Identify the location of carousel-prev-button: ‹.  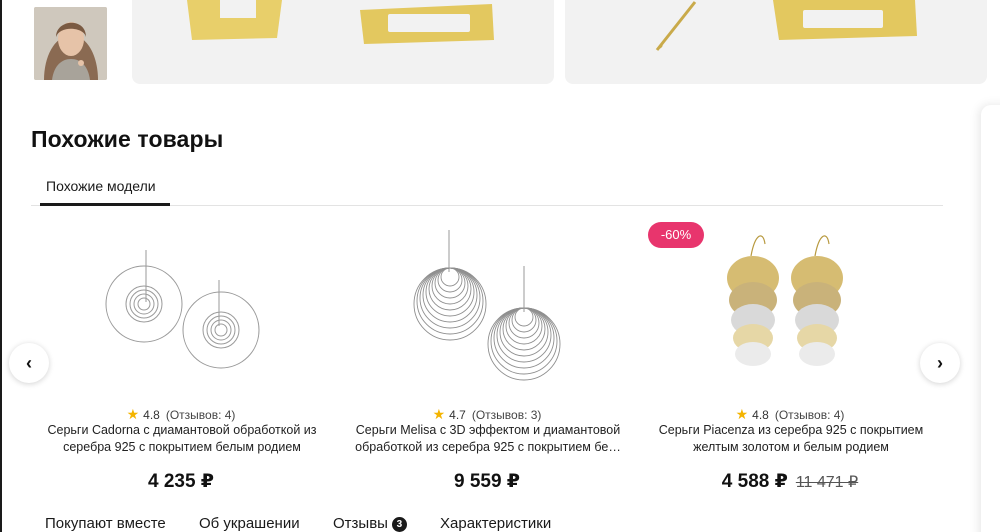
(29, 363).